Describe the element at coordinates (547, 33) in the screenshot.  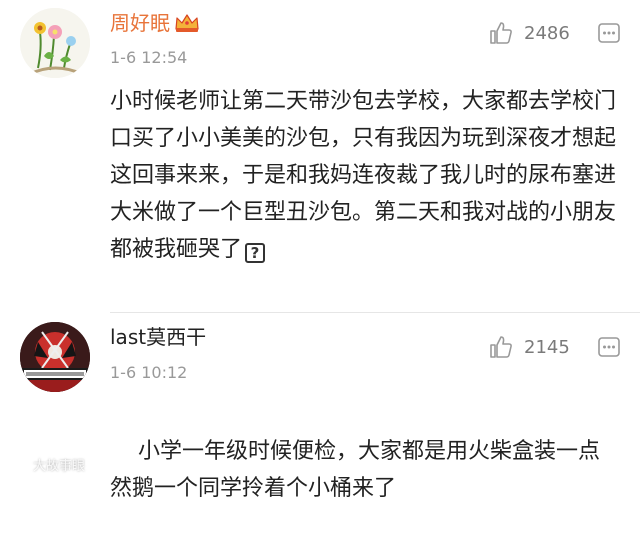
I see `like-count: 2486` at that location.